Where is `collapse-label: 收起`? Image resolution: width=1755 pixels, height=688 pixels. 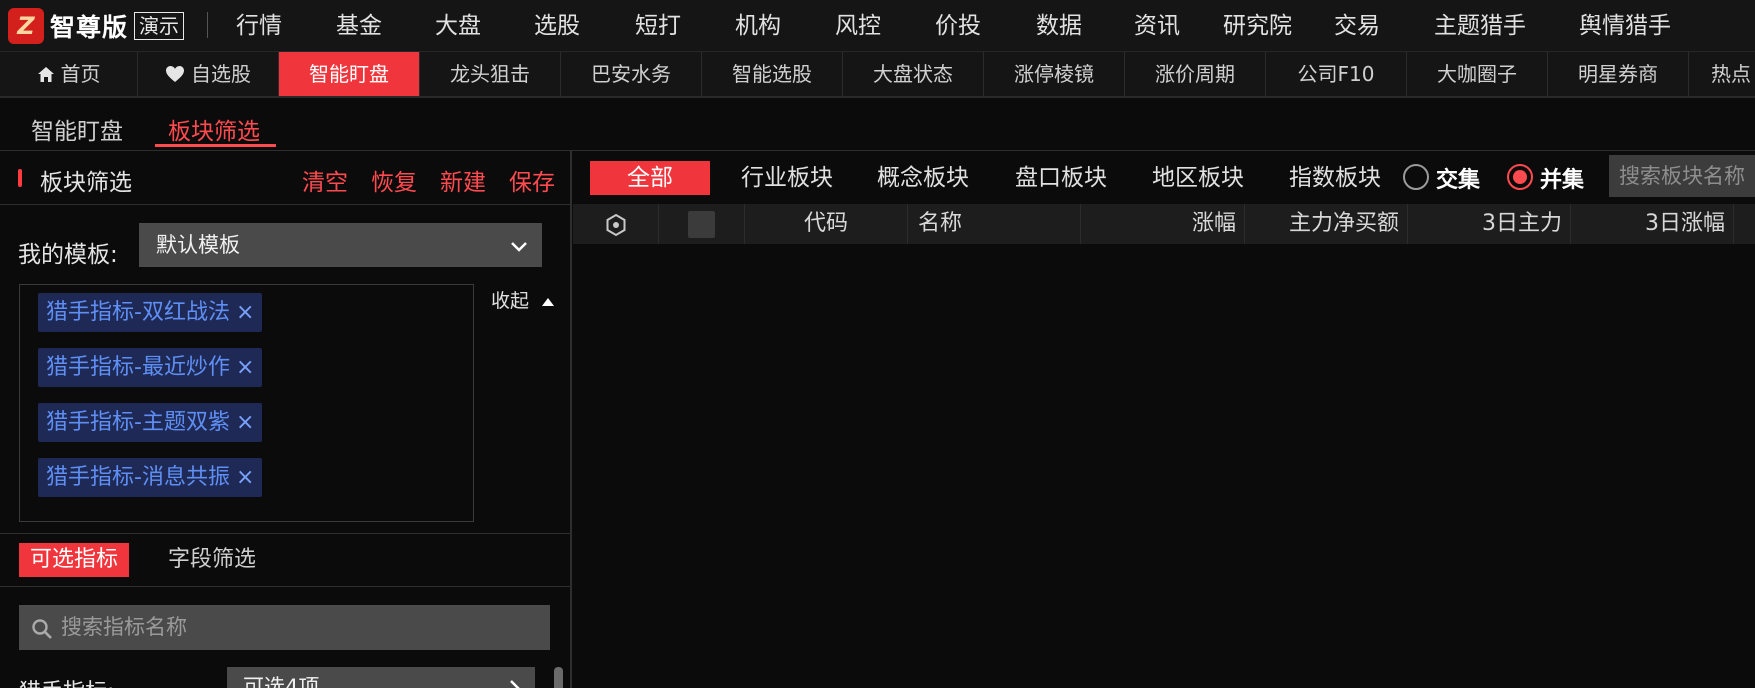 collapse-label: 收起 is located at coordinates (510, 301).